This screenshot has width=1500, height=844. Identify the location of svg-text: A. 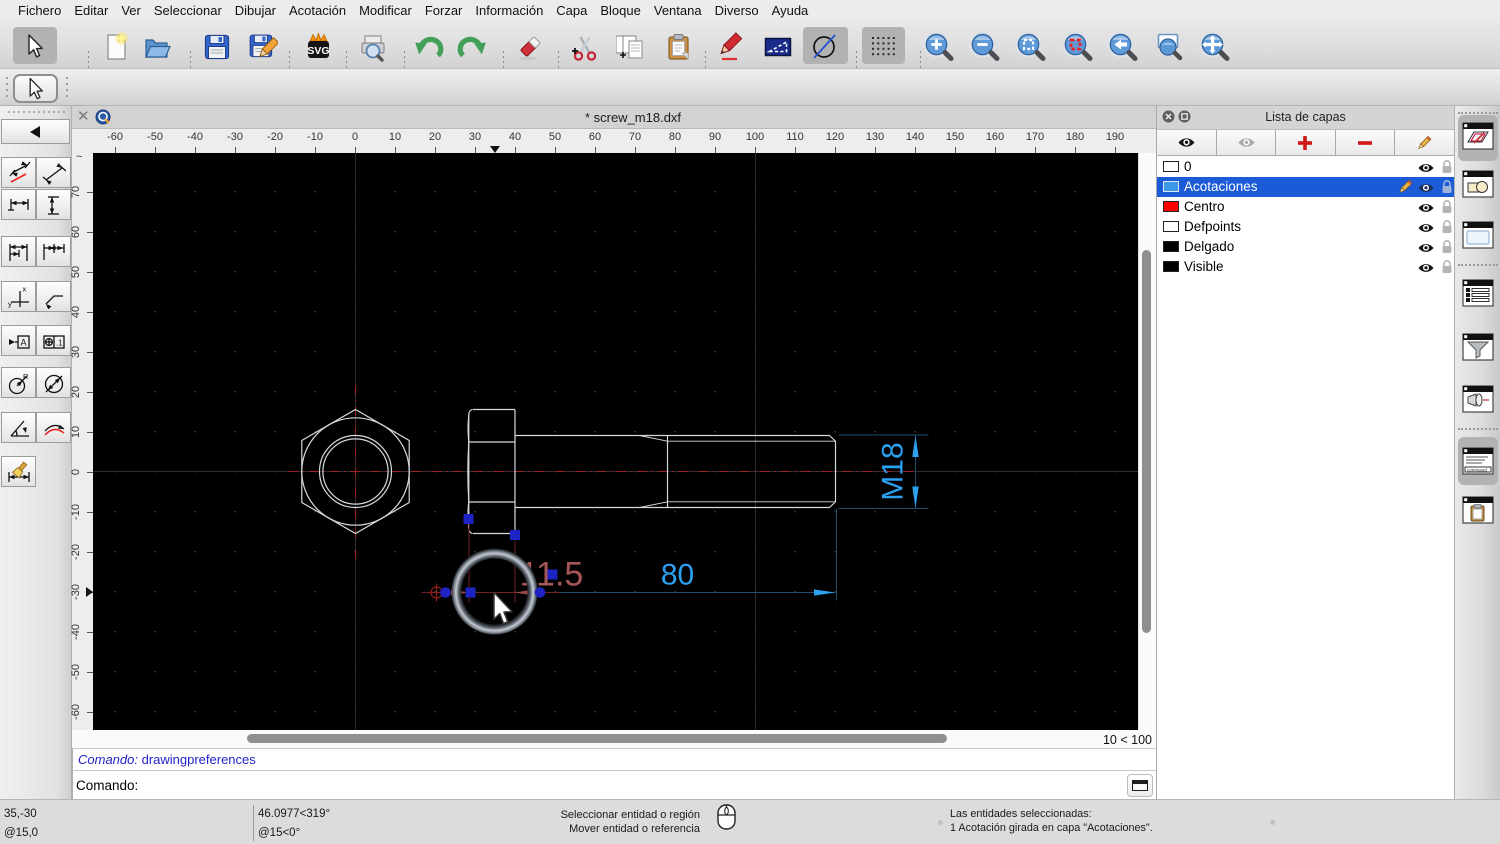
(24, 343).